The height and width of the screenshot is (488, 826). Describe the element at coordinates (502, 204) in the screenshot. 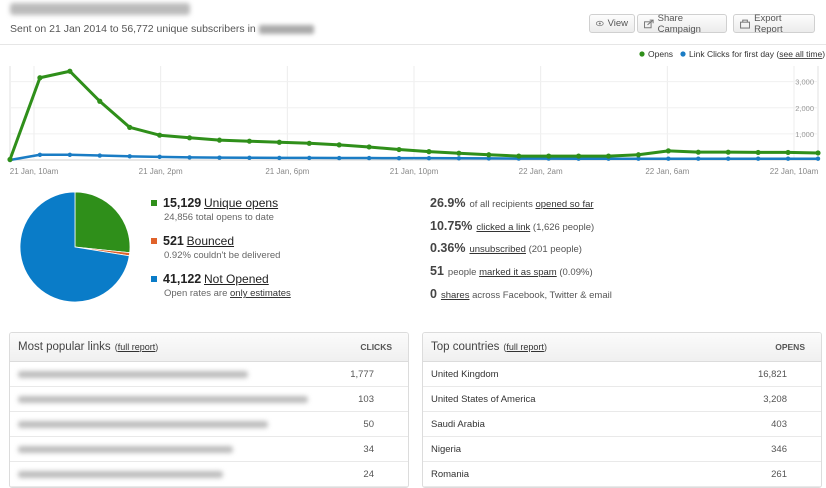

I see `stat-text: of all recipients` at that location.